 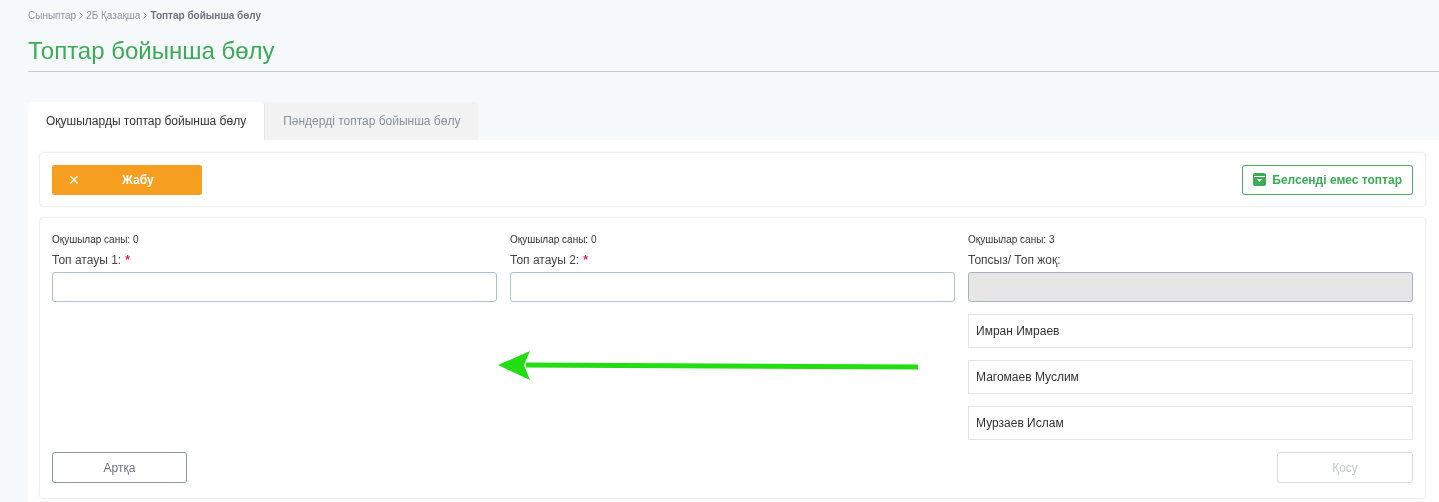 I want to click on breadcrumb-link: 2Б Қазақша, so click(x=113, y=15).